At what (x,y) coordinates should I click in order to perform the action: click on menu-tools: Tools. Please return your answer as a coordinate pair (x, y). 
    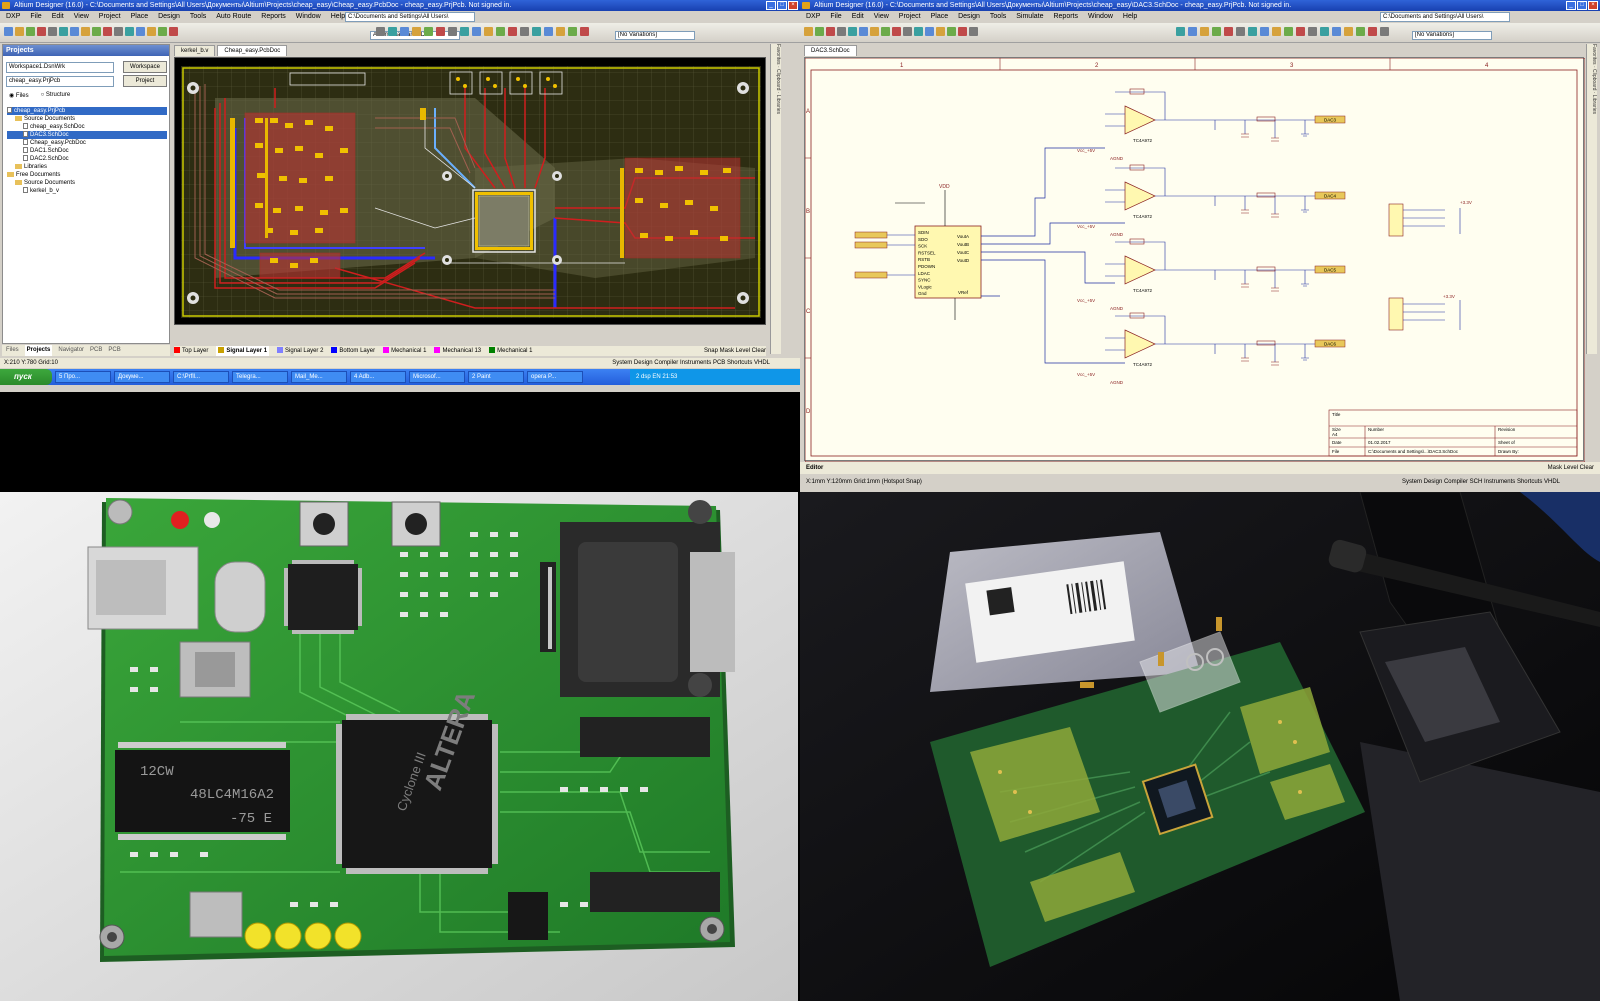
    Looking at the image, I should click on (998, 17).